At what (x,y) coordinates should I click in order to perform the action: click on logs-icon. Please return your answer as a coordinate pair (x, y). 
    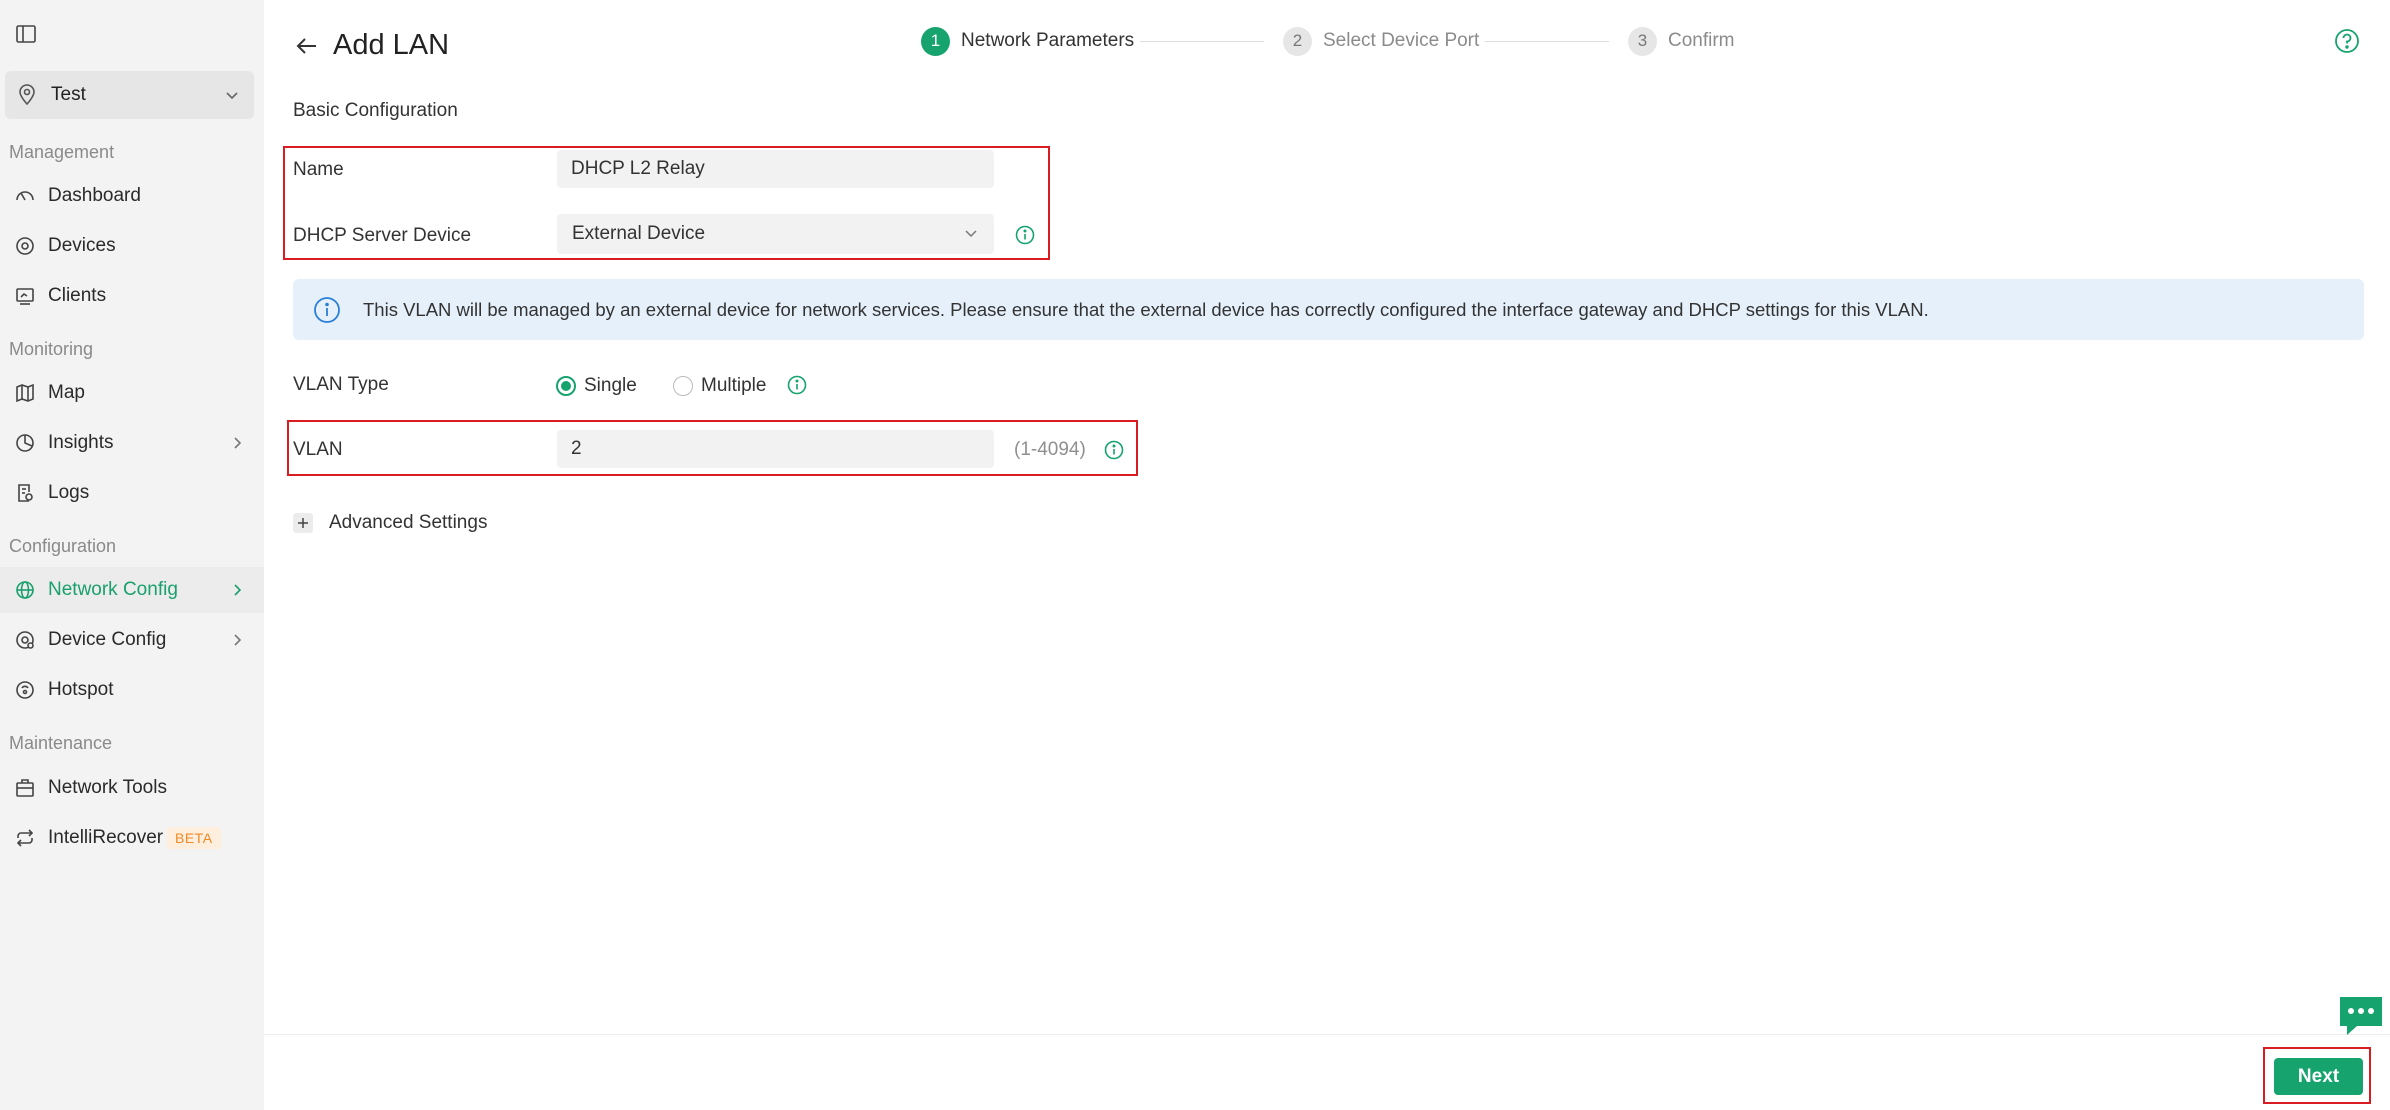
    Looking at the image, I should click on (25, 493).